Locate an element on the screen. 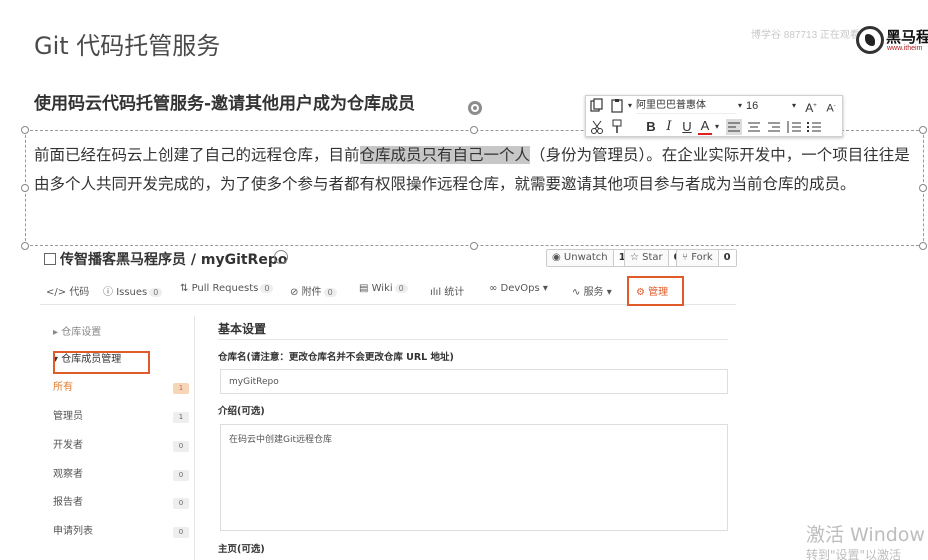 The image size is (928, 560). section-heading: 基本设置 is located at coordinates (242, 329).